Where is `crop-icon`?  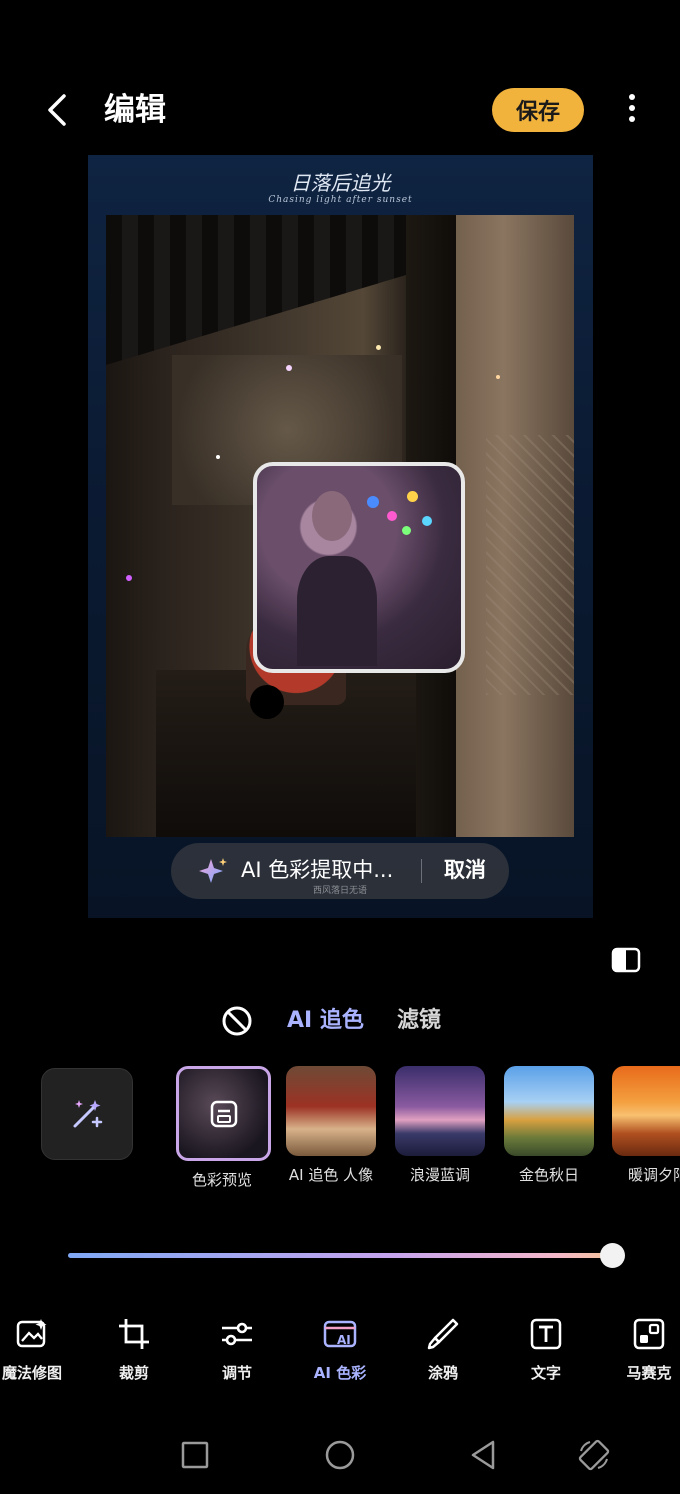 crop-icon is located at coordinates (134, 1334).